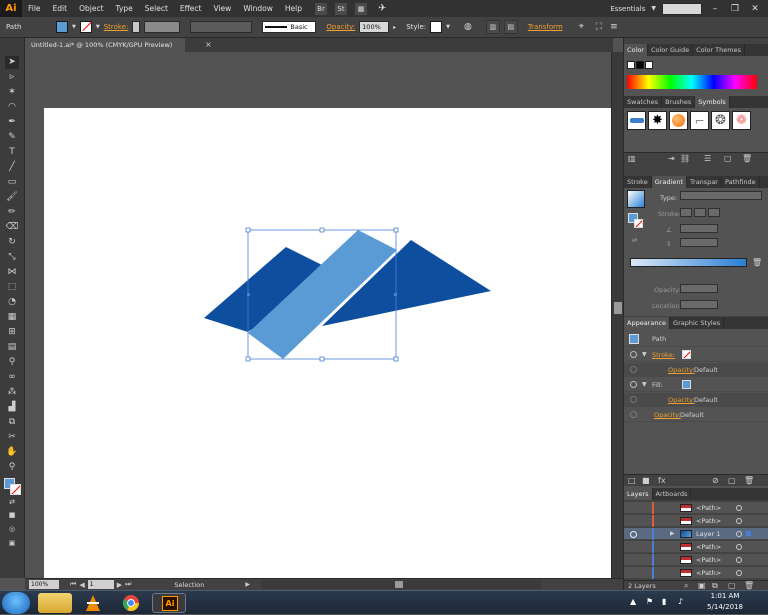 This screenshot has width=768, height=615. I want to click on close-window-button: ✕, so click(755, 9).